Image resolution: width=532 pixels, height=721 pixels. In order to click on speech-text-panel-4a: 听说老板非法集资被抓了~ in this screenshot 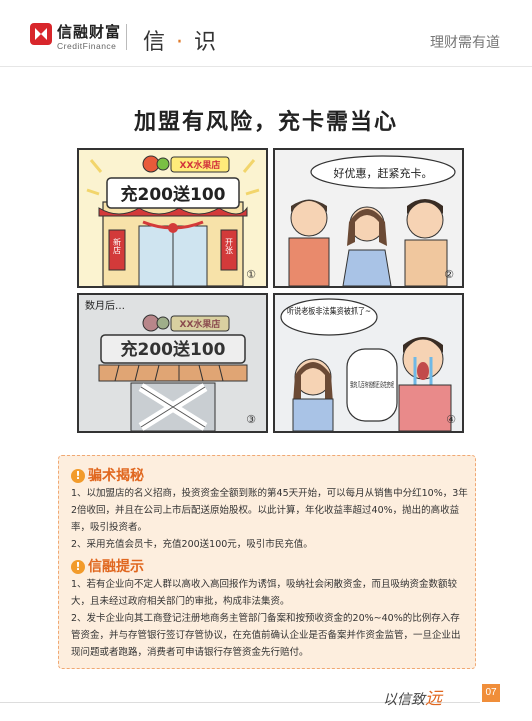, I will do `click(329, 311)`.